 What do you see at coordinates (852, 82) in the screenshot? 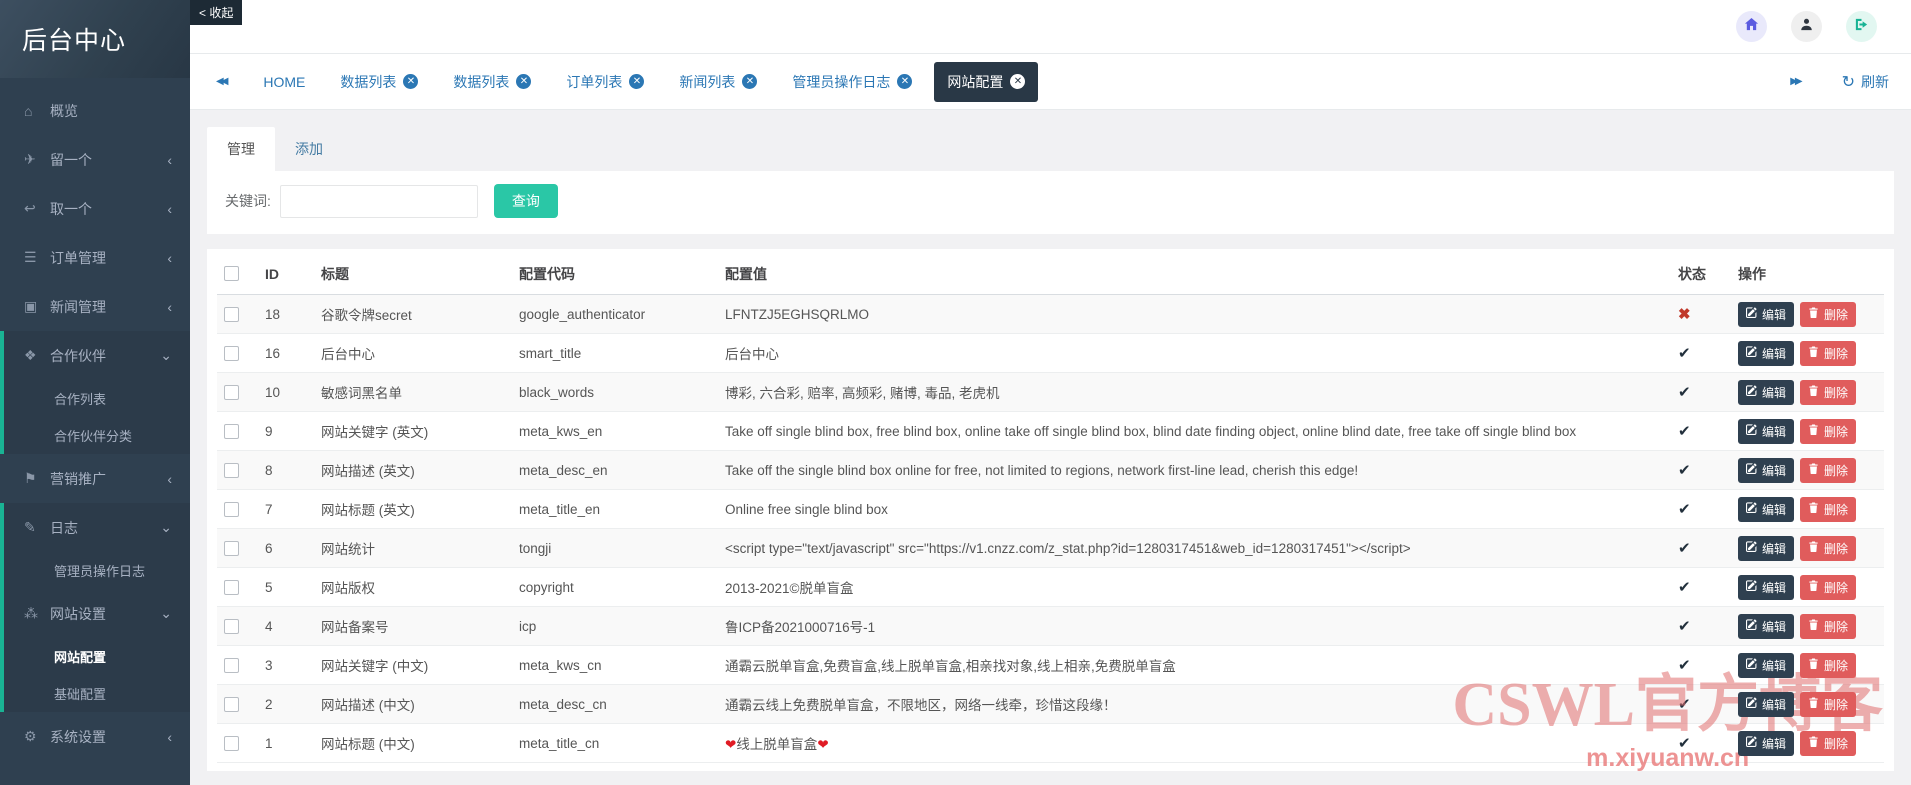
I see `tab-管理员操作日志: 管理员操作日志 ✕` at bounding box center [852, 82].